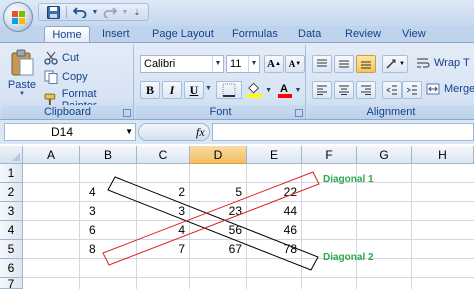  Describe the element at coordinates (309, 34) in the screenshot. I see `tab-data: Data` at that location.